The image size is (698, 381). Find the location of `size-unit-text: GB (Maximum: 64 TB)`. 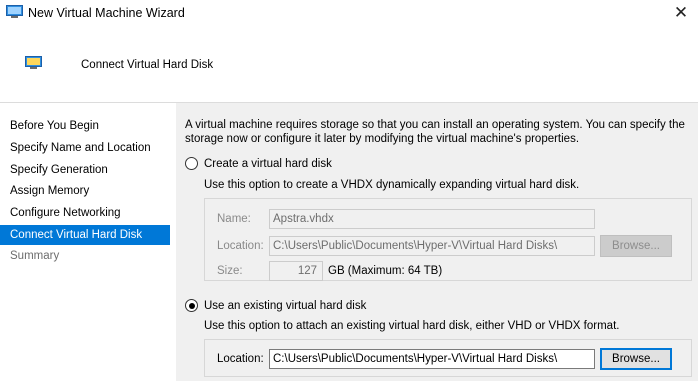

size-unit-text: GB (Maximum: 64 TB) is located at coordinates (385, 271).